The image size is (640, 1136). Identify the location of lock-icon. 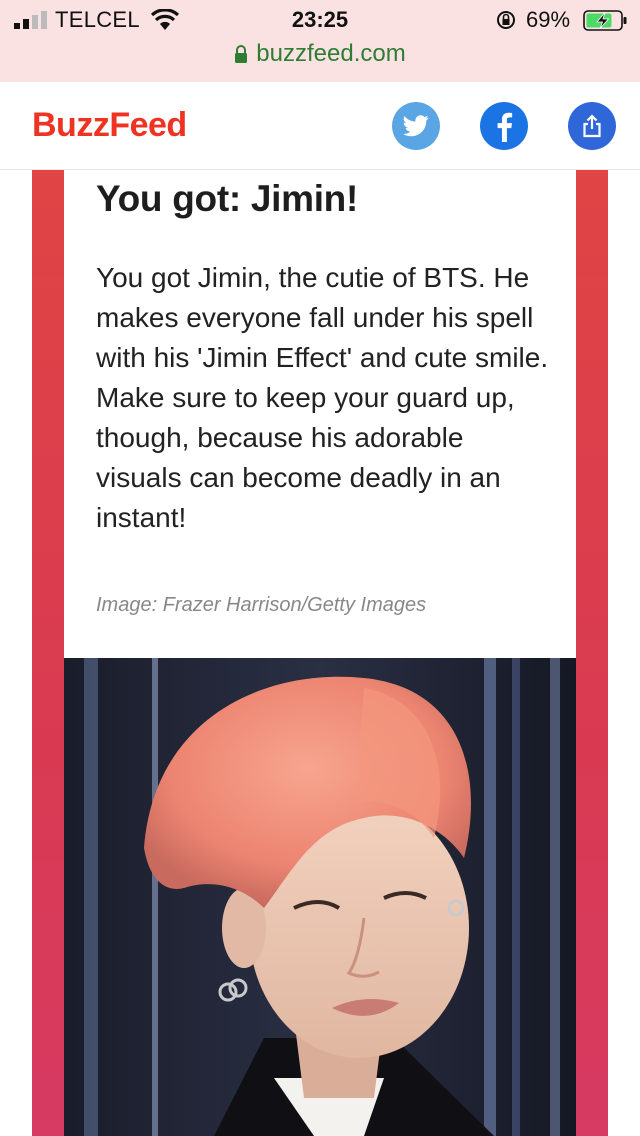
(241, 54).